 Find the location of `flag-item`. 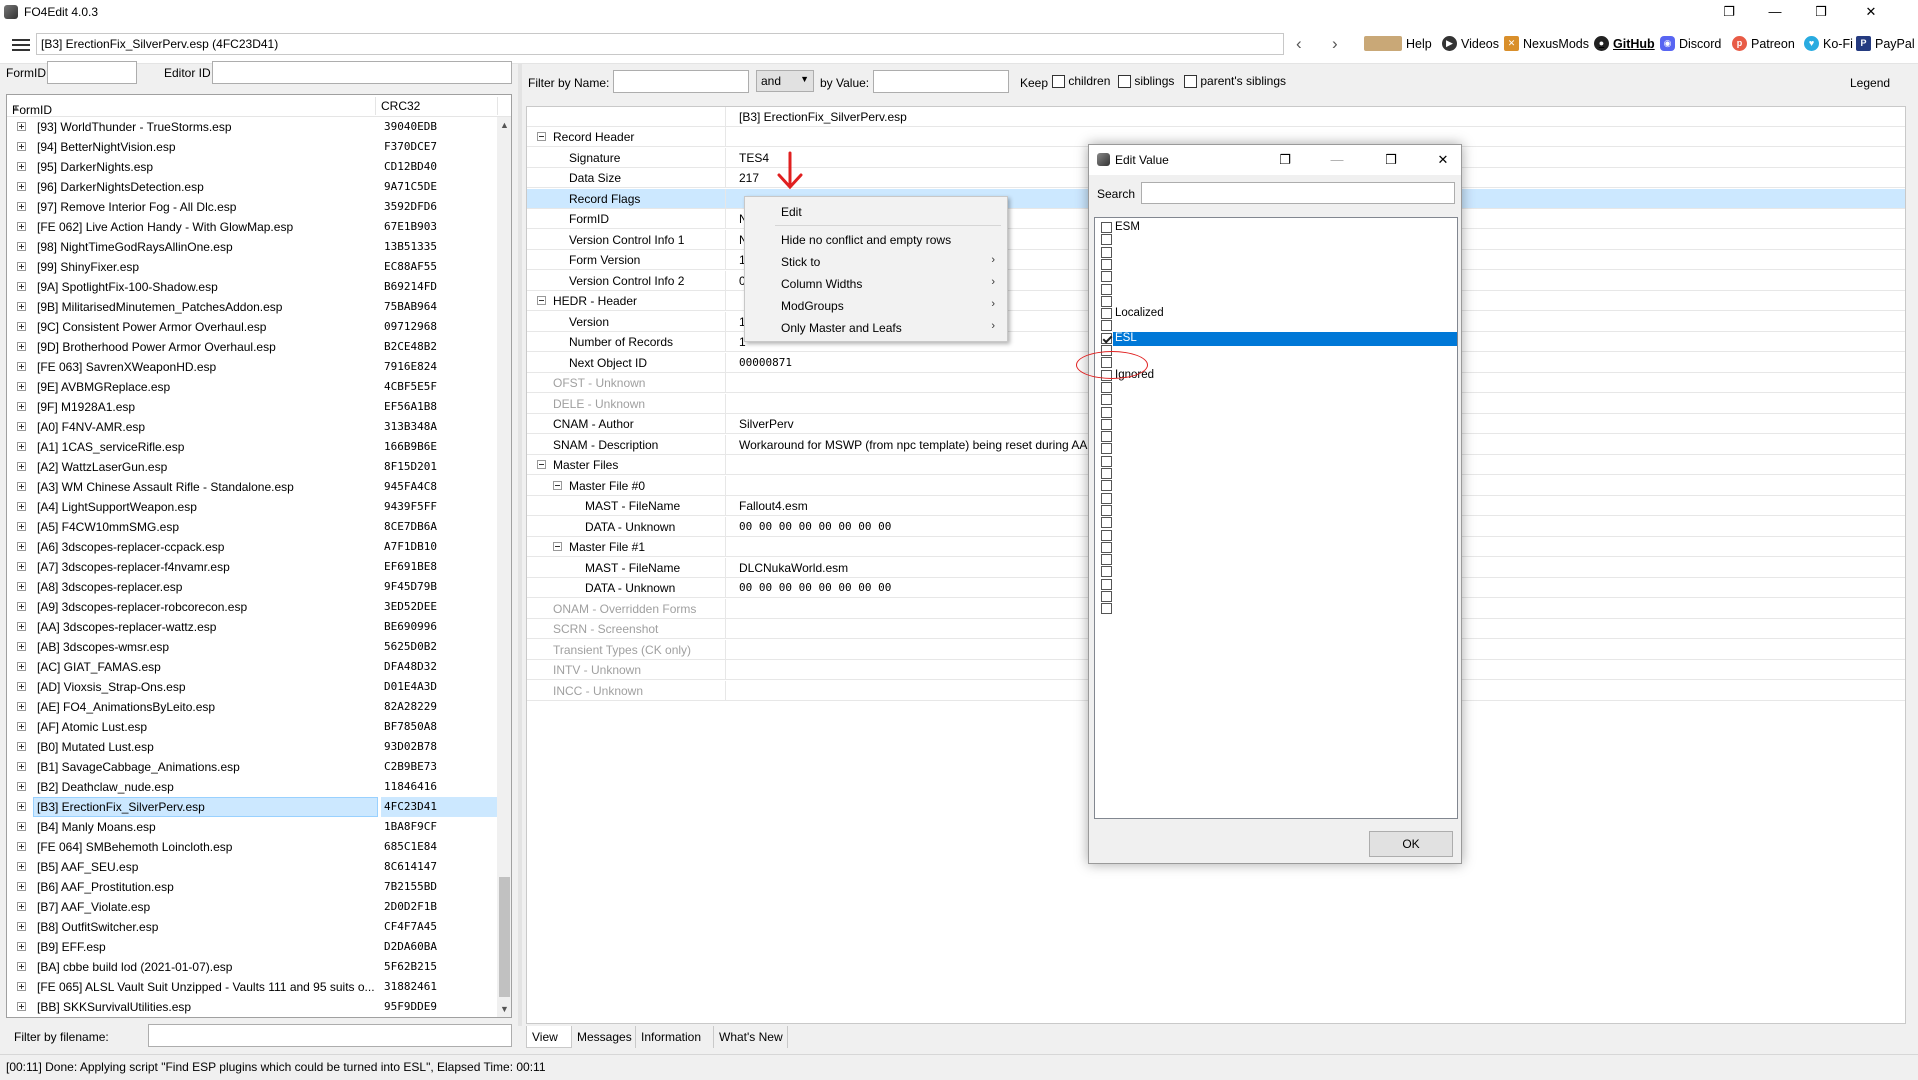

flag-item is located at coordinates (1276, 609).